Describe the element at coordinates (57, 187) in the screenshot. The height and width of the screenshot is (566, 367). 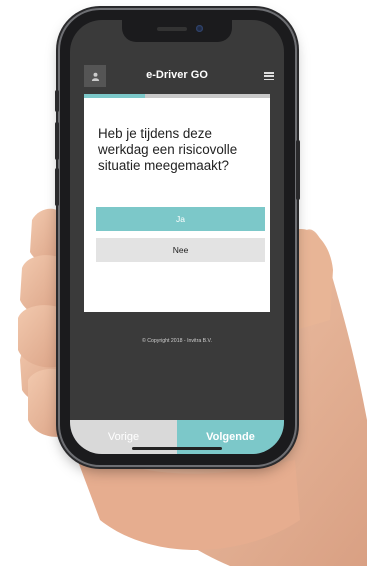
I see `volume-down-button` at that location.